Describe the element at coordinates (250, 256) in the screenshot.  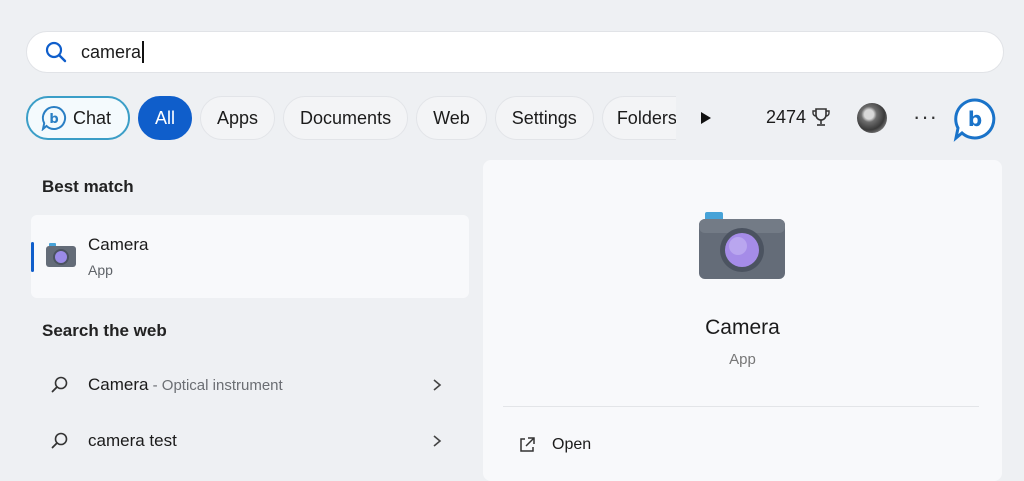
I see `best-match-result: Camera App` at that location.